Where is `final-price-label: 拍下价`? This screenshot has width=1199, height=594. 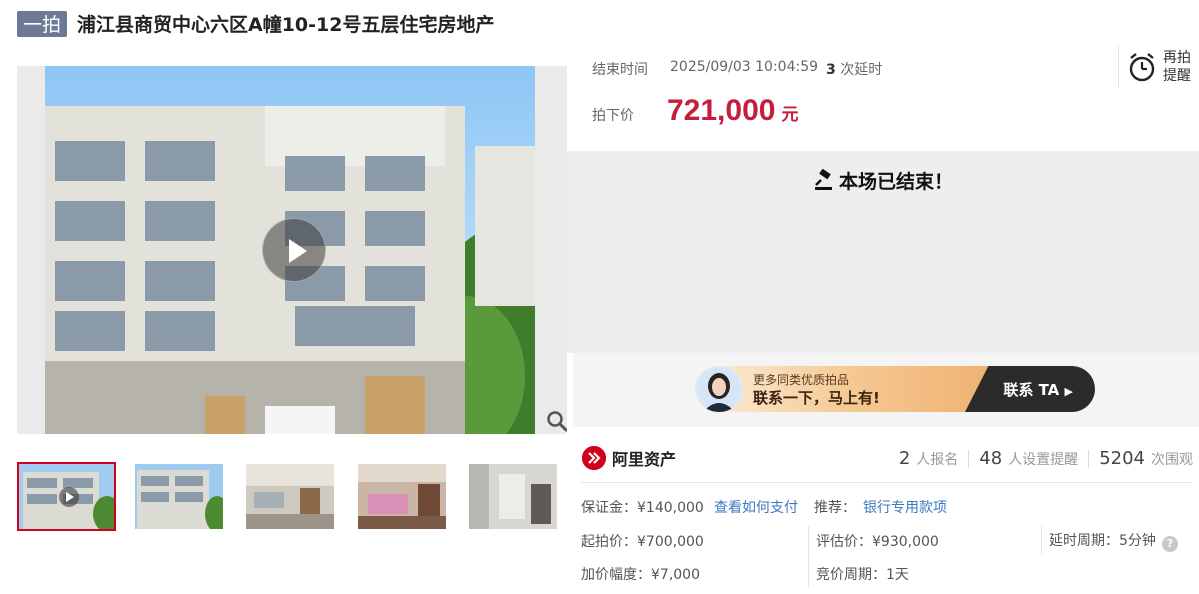
final-price-label: 拍下价 is located at coordinates (613, 116).